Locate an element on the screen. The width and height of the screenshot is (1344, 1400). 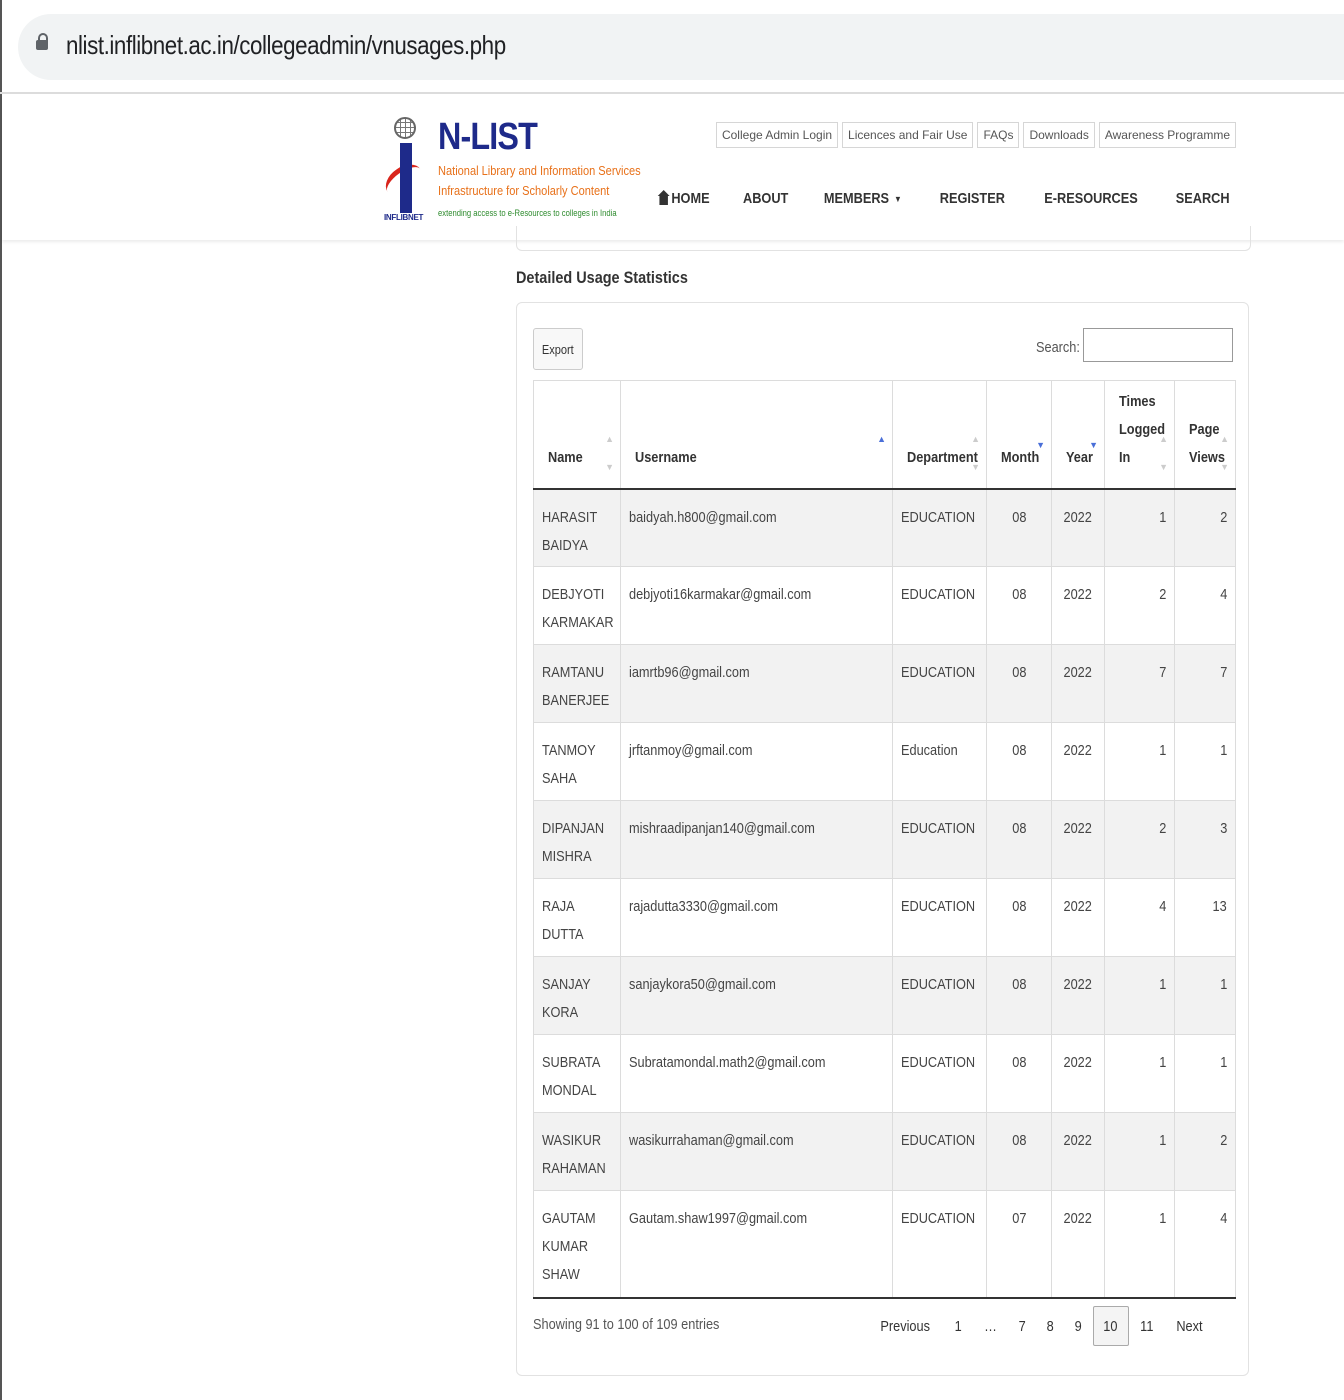
cell-username-text: Subratamondal.math2@gmail.com is located at coordinates (727, 1062).